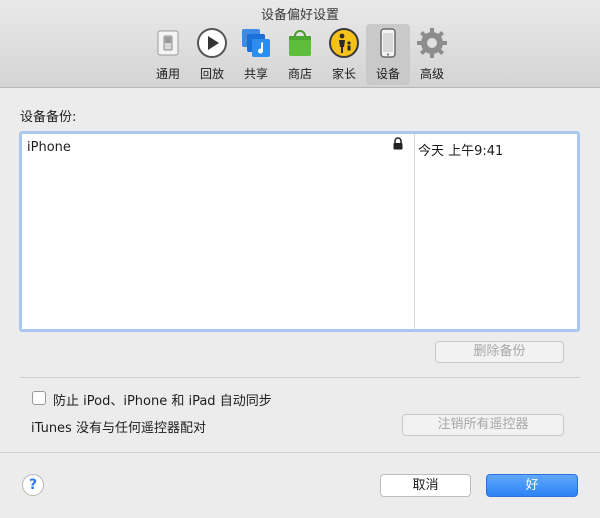  I want to click on tab-playback: 回放, so click(212, 55).